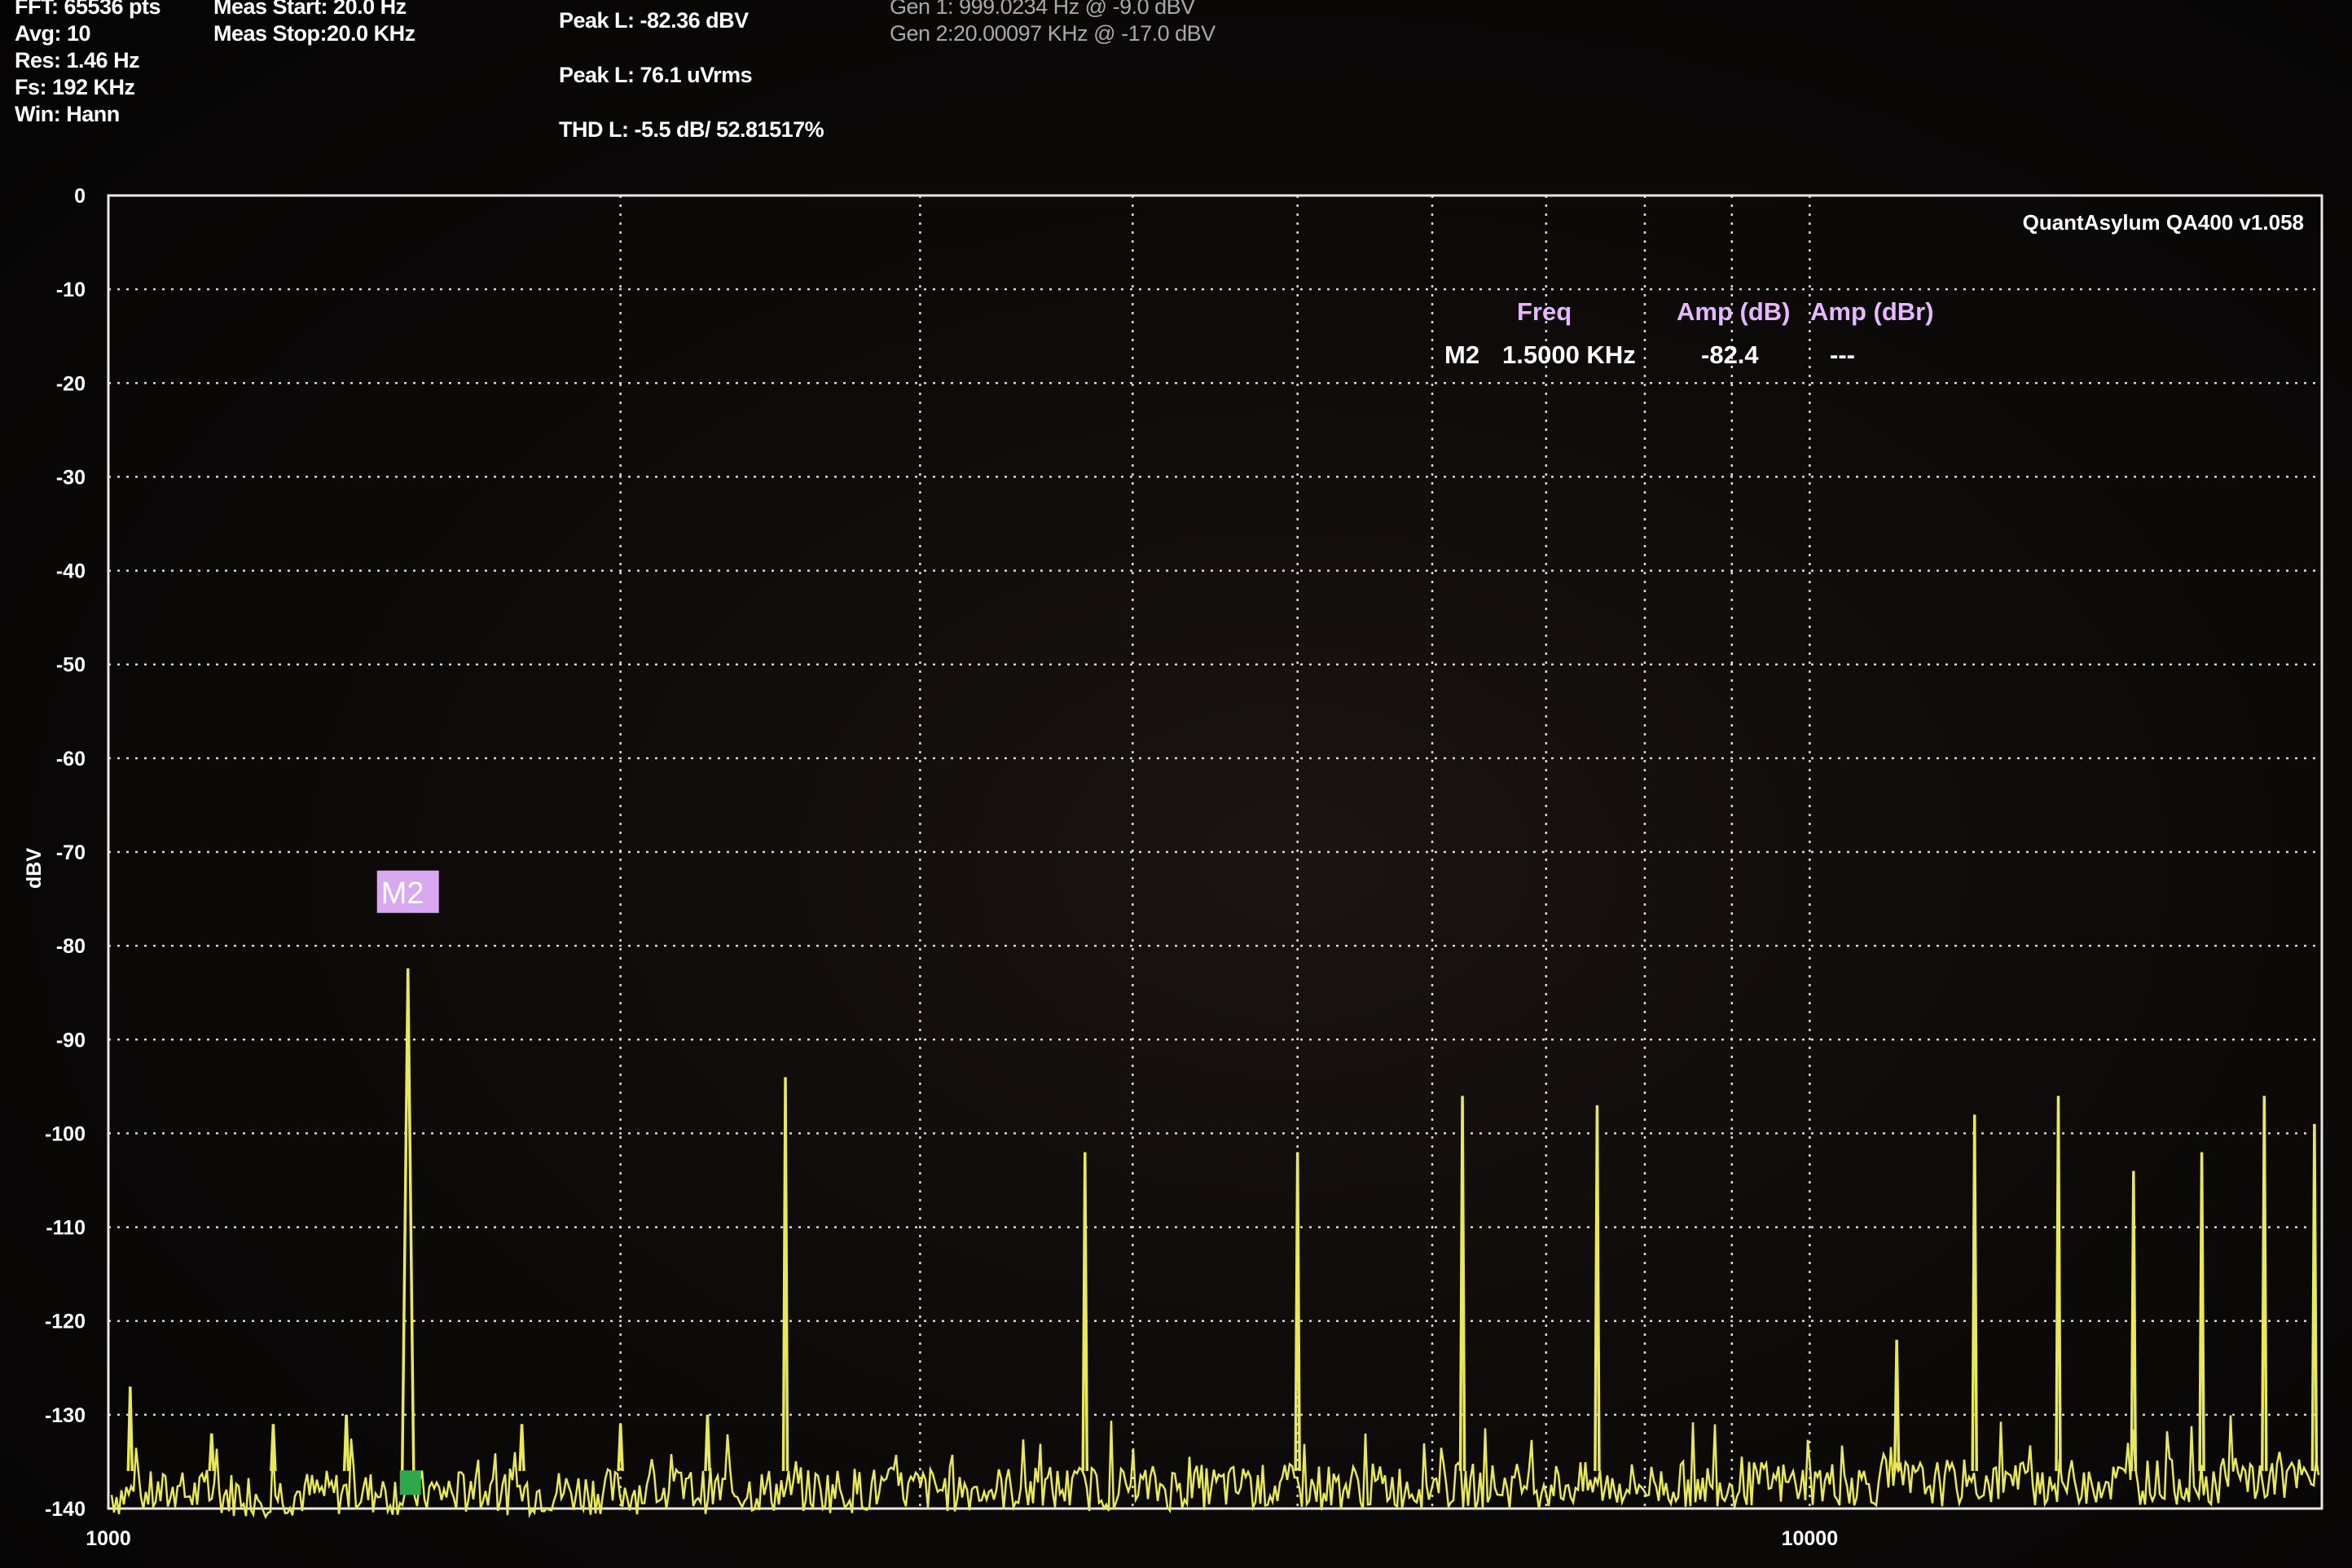 This screenshot has height=1568, width=2352. What do you see at coordinates (1733, 311) in the screenshot?
I see `marker-table-header-amp-db: Amp (dB)` at bounding box center [1733, 311].